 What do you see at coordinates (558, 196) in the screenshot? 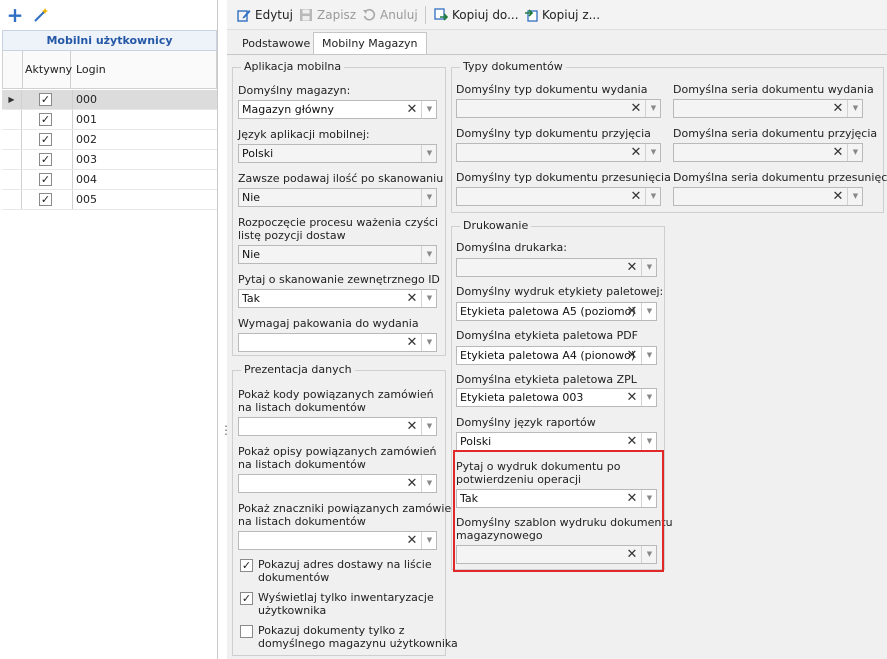
I see `move-type-combo: ✕ ▼` at bounding box center [558, 196].